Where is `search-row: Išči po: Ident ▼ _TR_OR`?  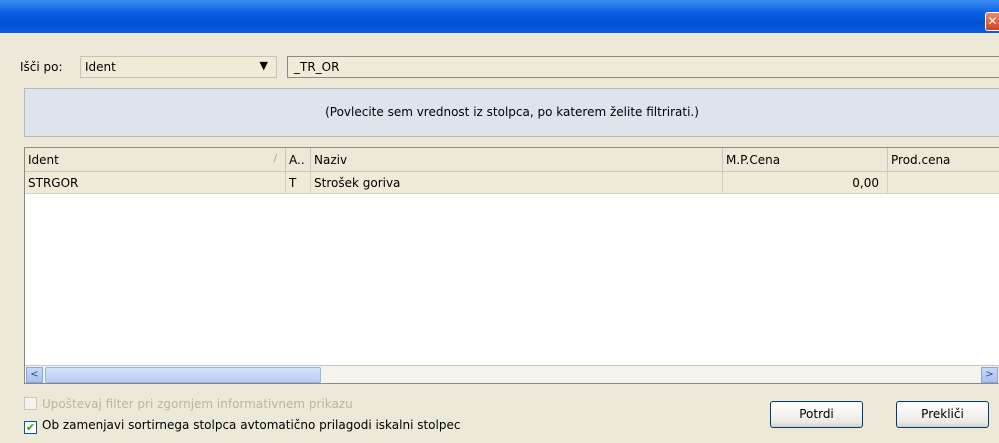
search-row: Išči po: Ident ▼ _TR_OR is located at coordinates (499, 68).